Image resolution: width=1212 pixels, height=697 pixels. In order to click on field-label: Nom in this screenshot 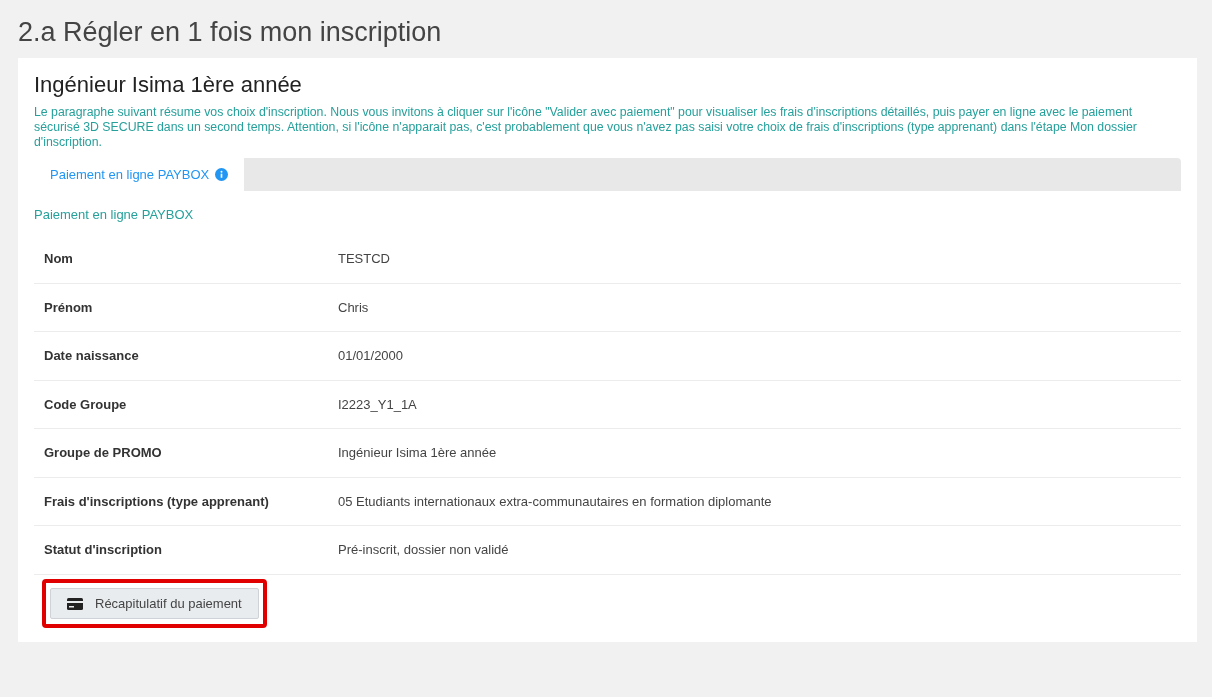, I will do `click(59, 259)`.